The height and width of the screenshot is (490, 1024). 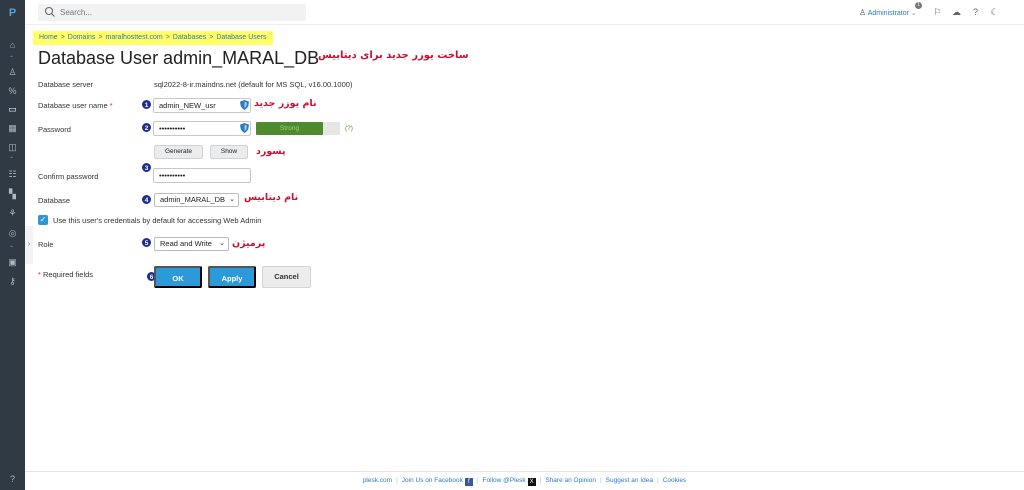 What do you see at coordinates (468, 482) in the screenshot?
I see `facebook-icon: f` at bounding box center [468, 482].